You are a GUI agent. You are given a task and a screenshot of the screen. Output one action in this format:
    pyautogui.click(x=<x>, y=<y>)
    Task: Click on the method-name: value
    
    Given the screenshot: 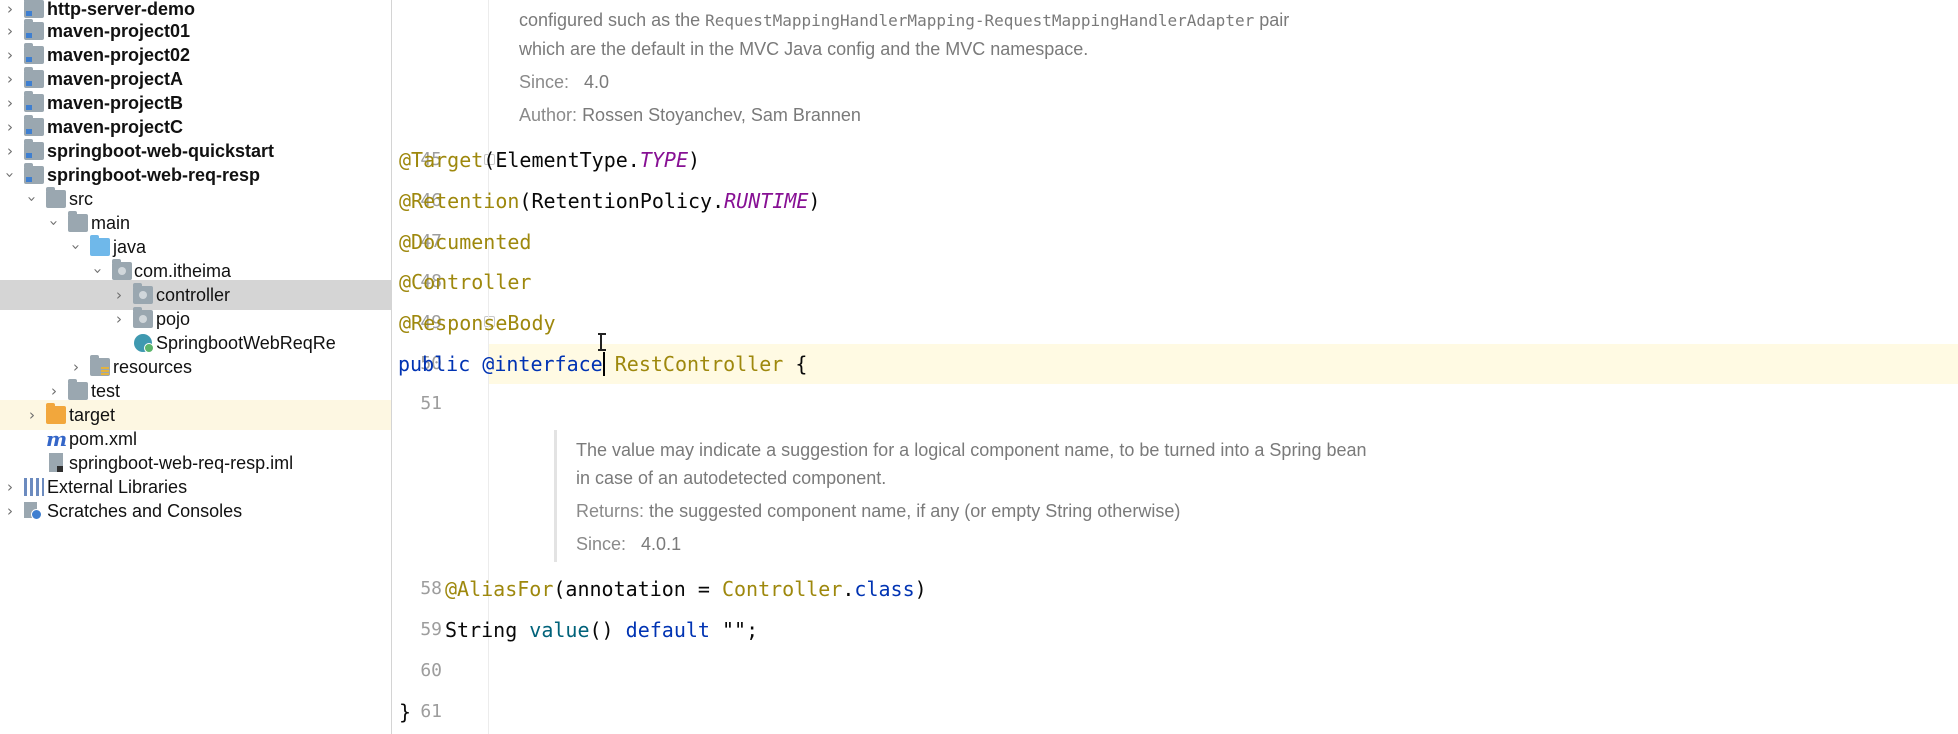 What is the action you would take?
    pyautogui.click(x=559, y=630)
    